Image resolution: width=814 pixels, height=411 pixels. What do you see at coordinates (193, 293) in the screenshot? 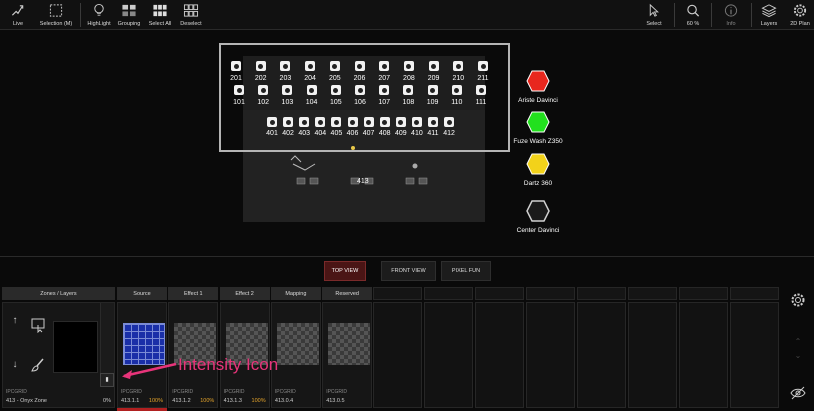
I see `column-header-1: Effect 1` at bounding box center [193, 293].